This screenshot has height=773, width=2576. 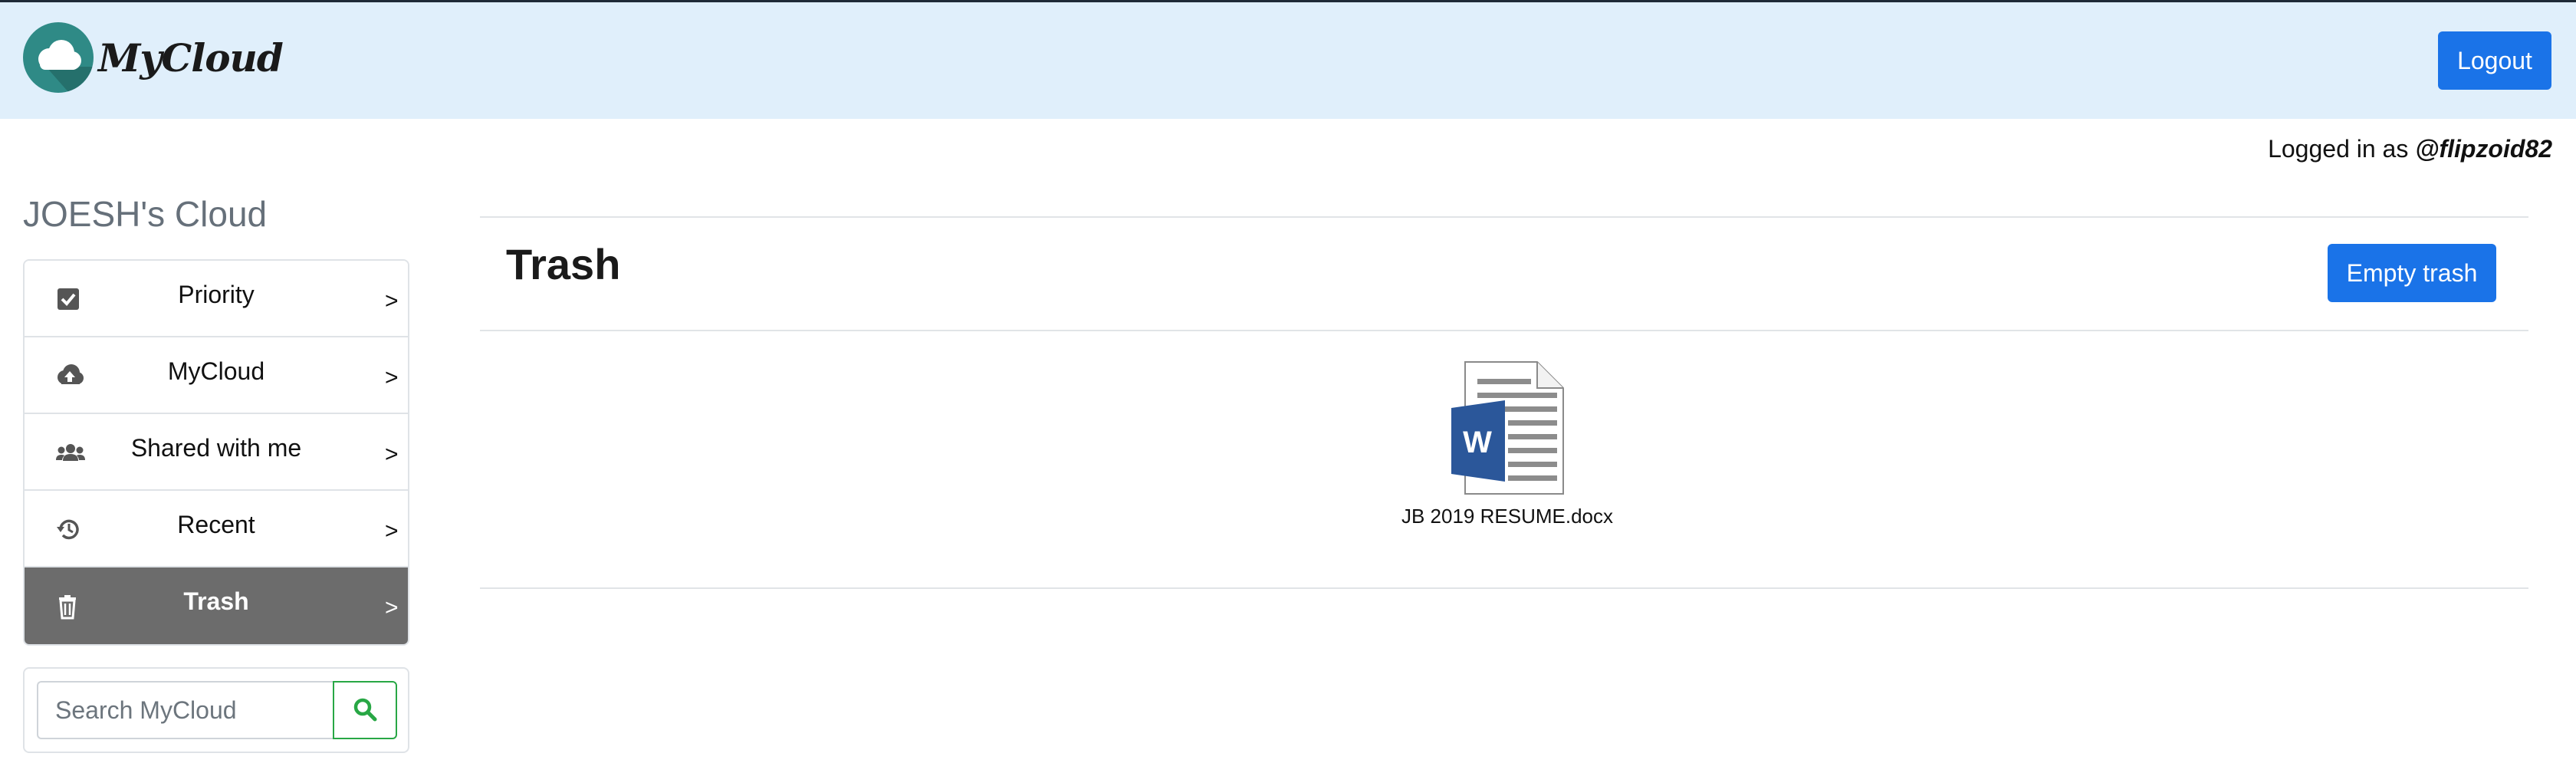 I want to click on svg-text: W, so click(x=1477, y=443).